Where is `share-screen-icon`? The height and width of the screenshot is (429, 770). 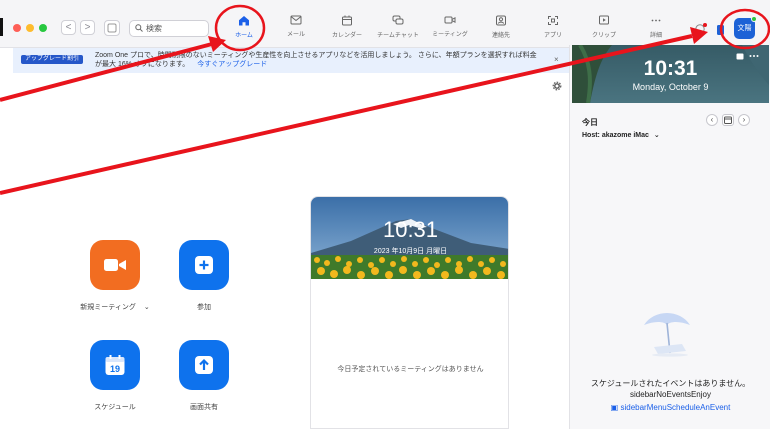
share-screen-icon is located at coordinates (204, 365).